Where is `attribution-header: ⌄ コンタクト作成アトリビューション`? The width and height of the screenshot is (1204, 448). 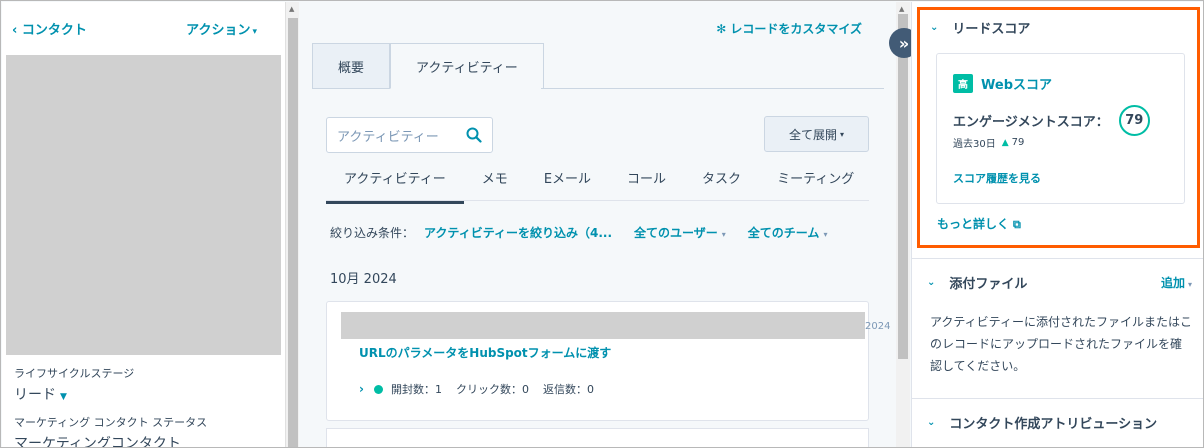 attribution-header: ⌄ コンタクト作成アトリビューション is located at coordinates (1042, 422).